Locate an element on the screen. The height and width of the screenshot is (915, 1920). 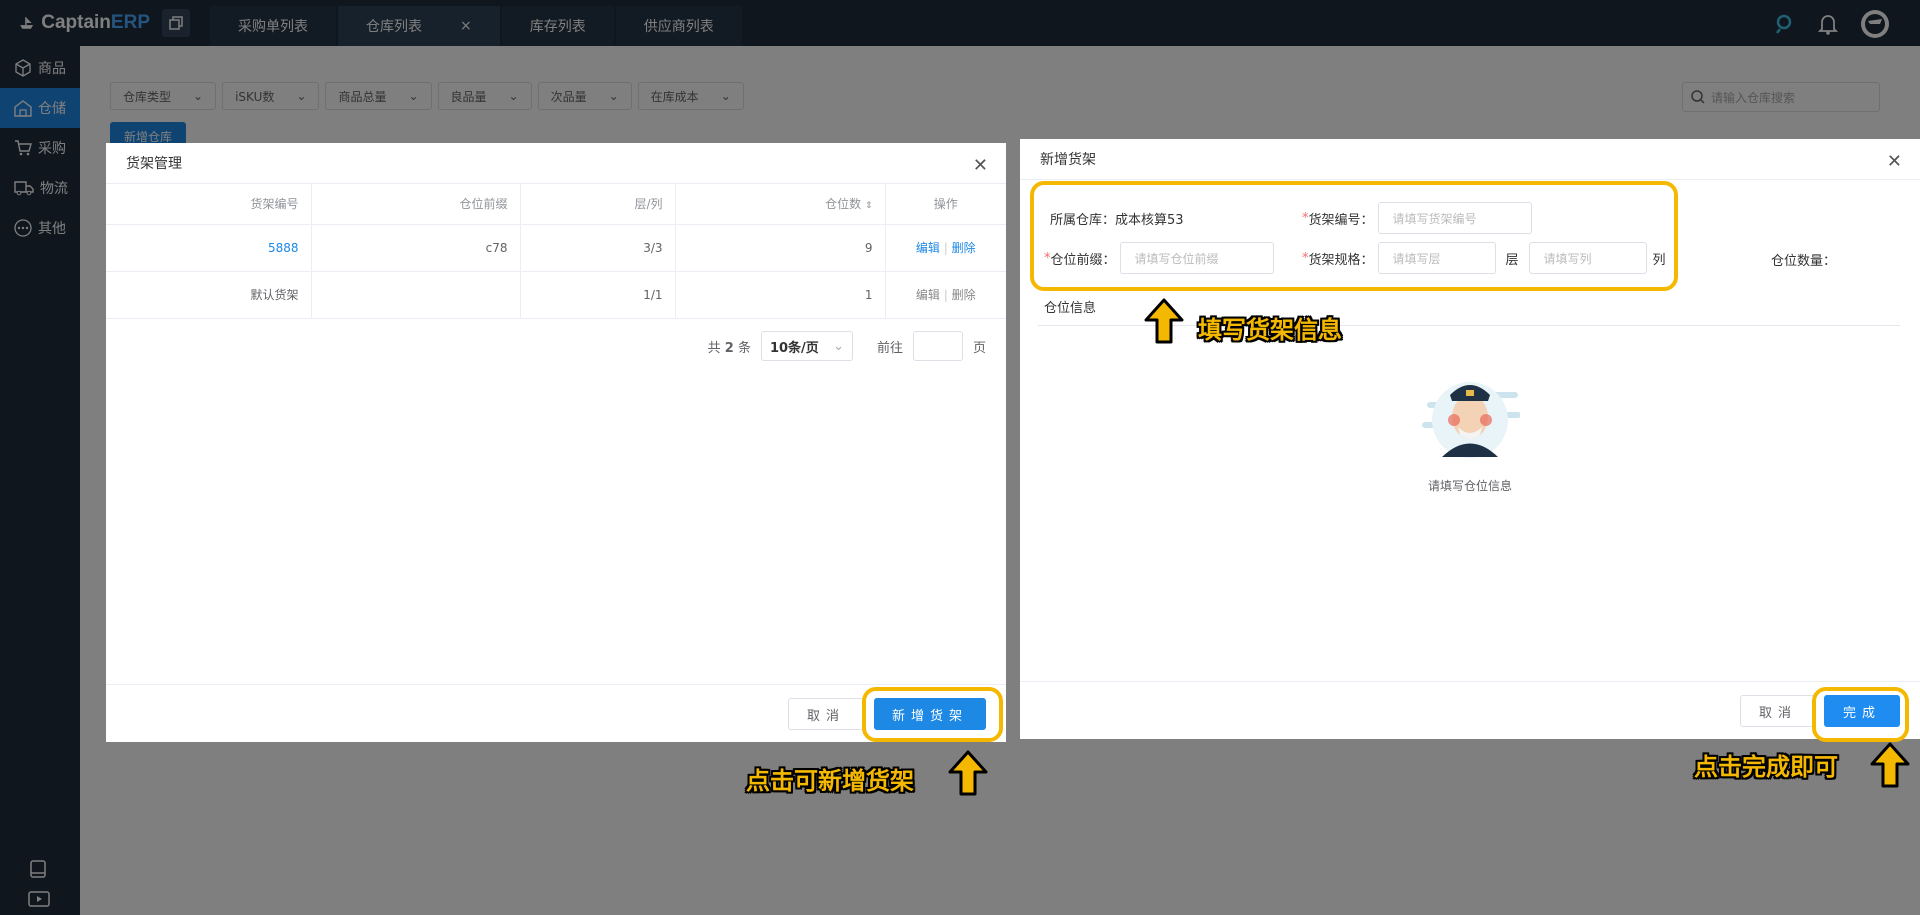
delete-link-disabled: 删除 is located at coordinates (963, 295).